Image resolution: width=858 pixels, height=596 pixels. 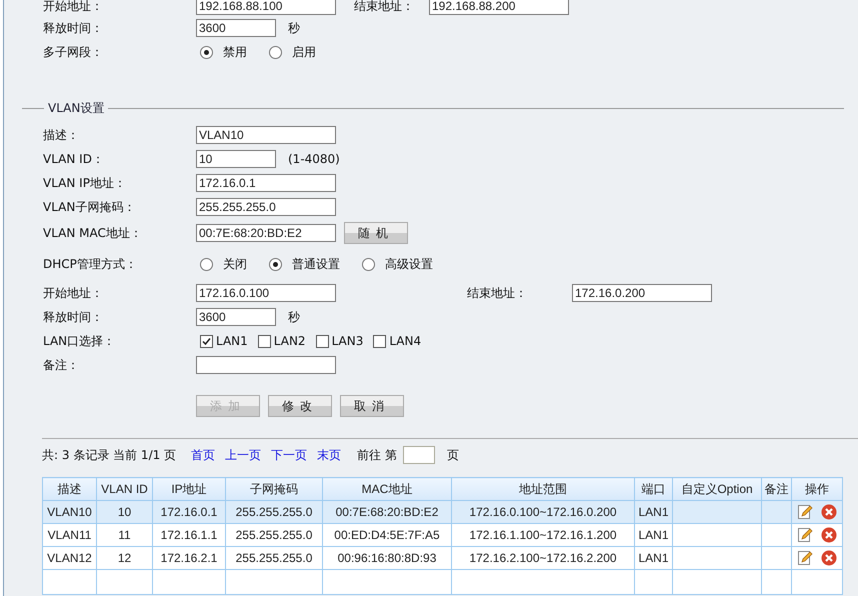 What do you see at coordinates (304, 264) in the screenshot?
I see `radio-option: 普通设置` at bounding box center [304, 264].